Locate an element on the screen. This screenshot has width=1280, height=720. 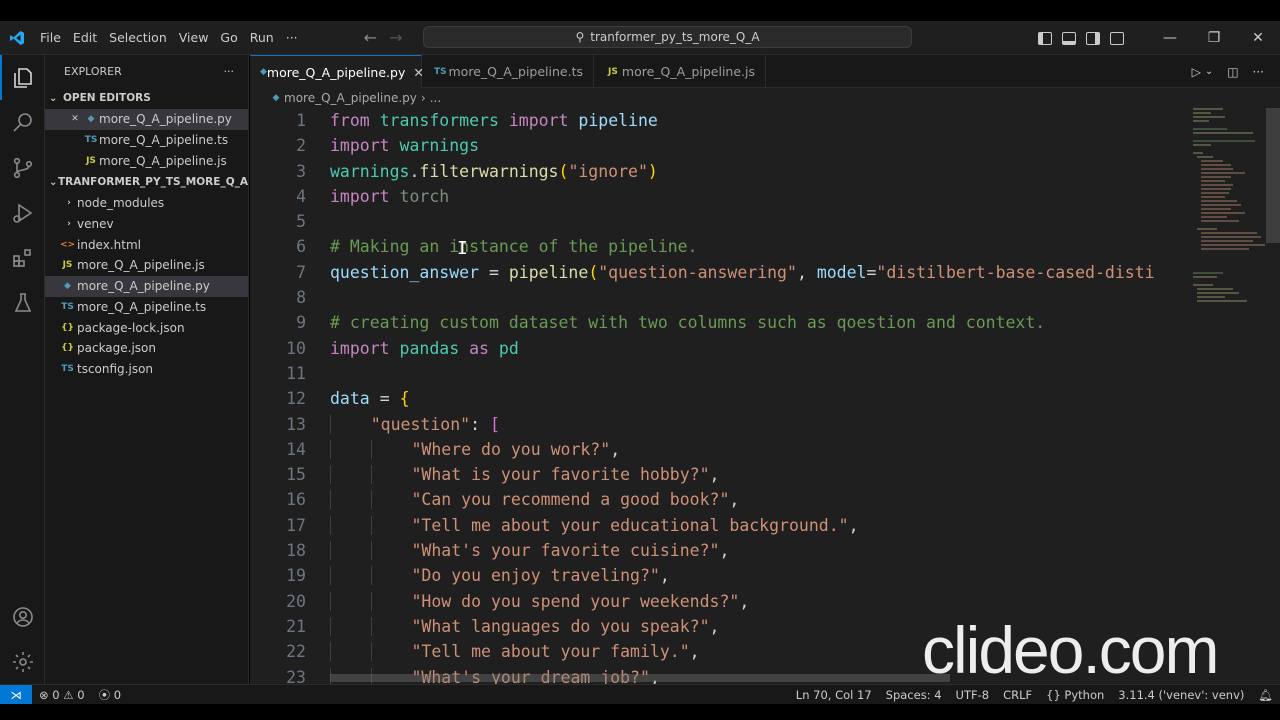
extensions-icon is located at coordinates (22, 257).